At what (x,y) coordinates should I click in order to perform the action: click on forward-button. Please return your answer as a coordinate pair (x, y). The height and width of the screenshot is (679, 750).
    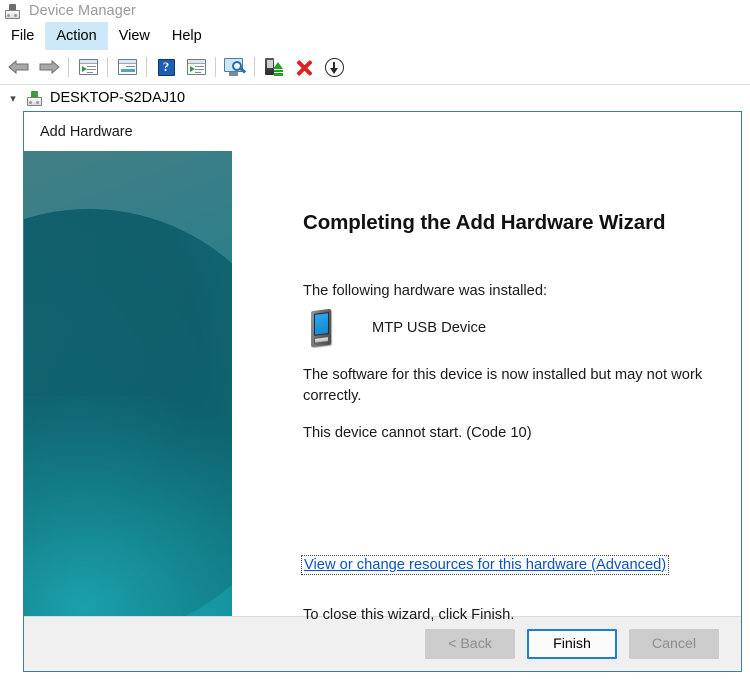
    Looking at the image, I should click on (49, 67).